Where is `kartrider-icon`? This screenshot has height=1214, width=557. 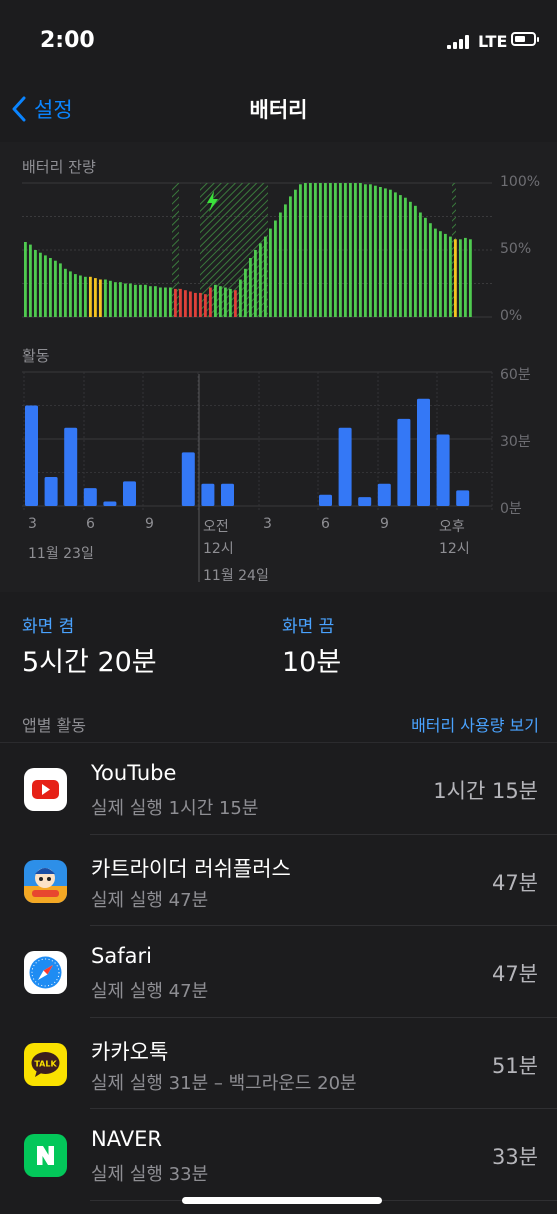 kartrider-icon is located at coordinates (45, 881).